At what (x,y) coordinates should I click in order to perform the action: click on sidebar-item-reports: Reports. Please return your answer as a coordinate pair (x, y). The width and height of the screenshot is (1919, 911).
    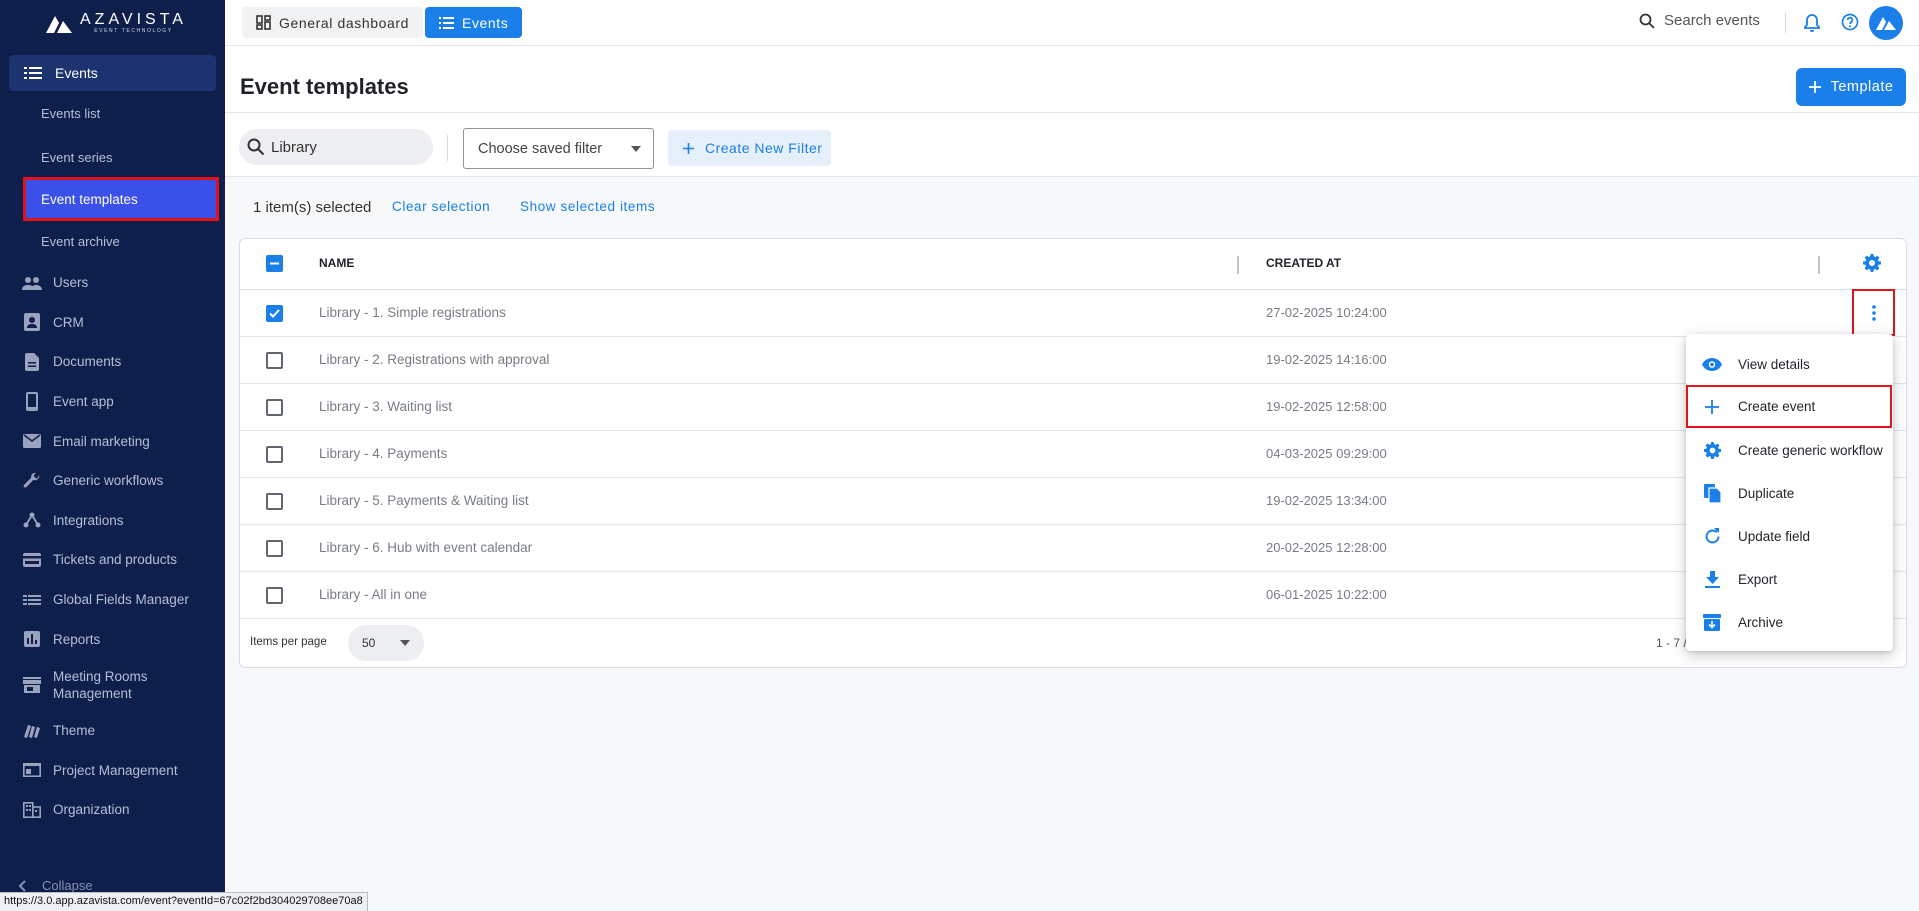
    Looking at the image, I should click on (112, 639).